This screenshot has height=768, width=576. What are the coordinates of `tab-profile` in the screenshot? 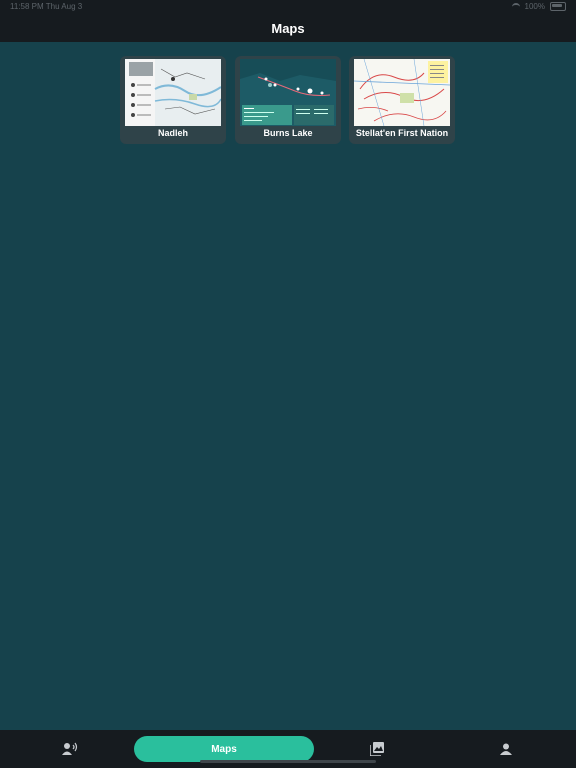 It's located at (506, 749).